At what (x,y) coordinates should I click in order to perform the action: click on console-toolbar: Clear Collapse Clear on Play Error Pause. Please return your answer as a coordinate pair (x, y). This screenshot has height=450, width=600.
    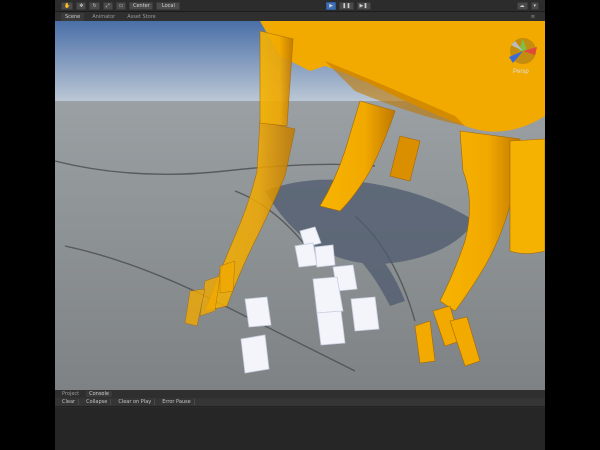
    Looking at the image, I should click on (300, 402).